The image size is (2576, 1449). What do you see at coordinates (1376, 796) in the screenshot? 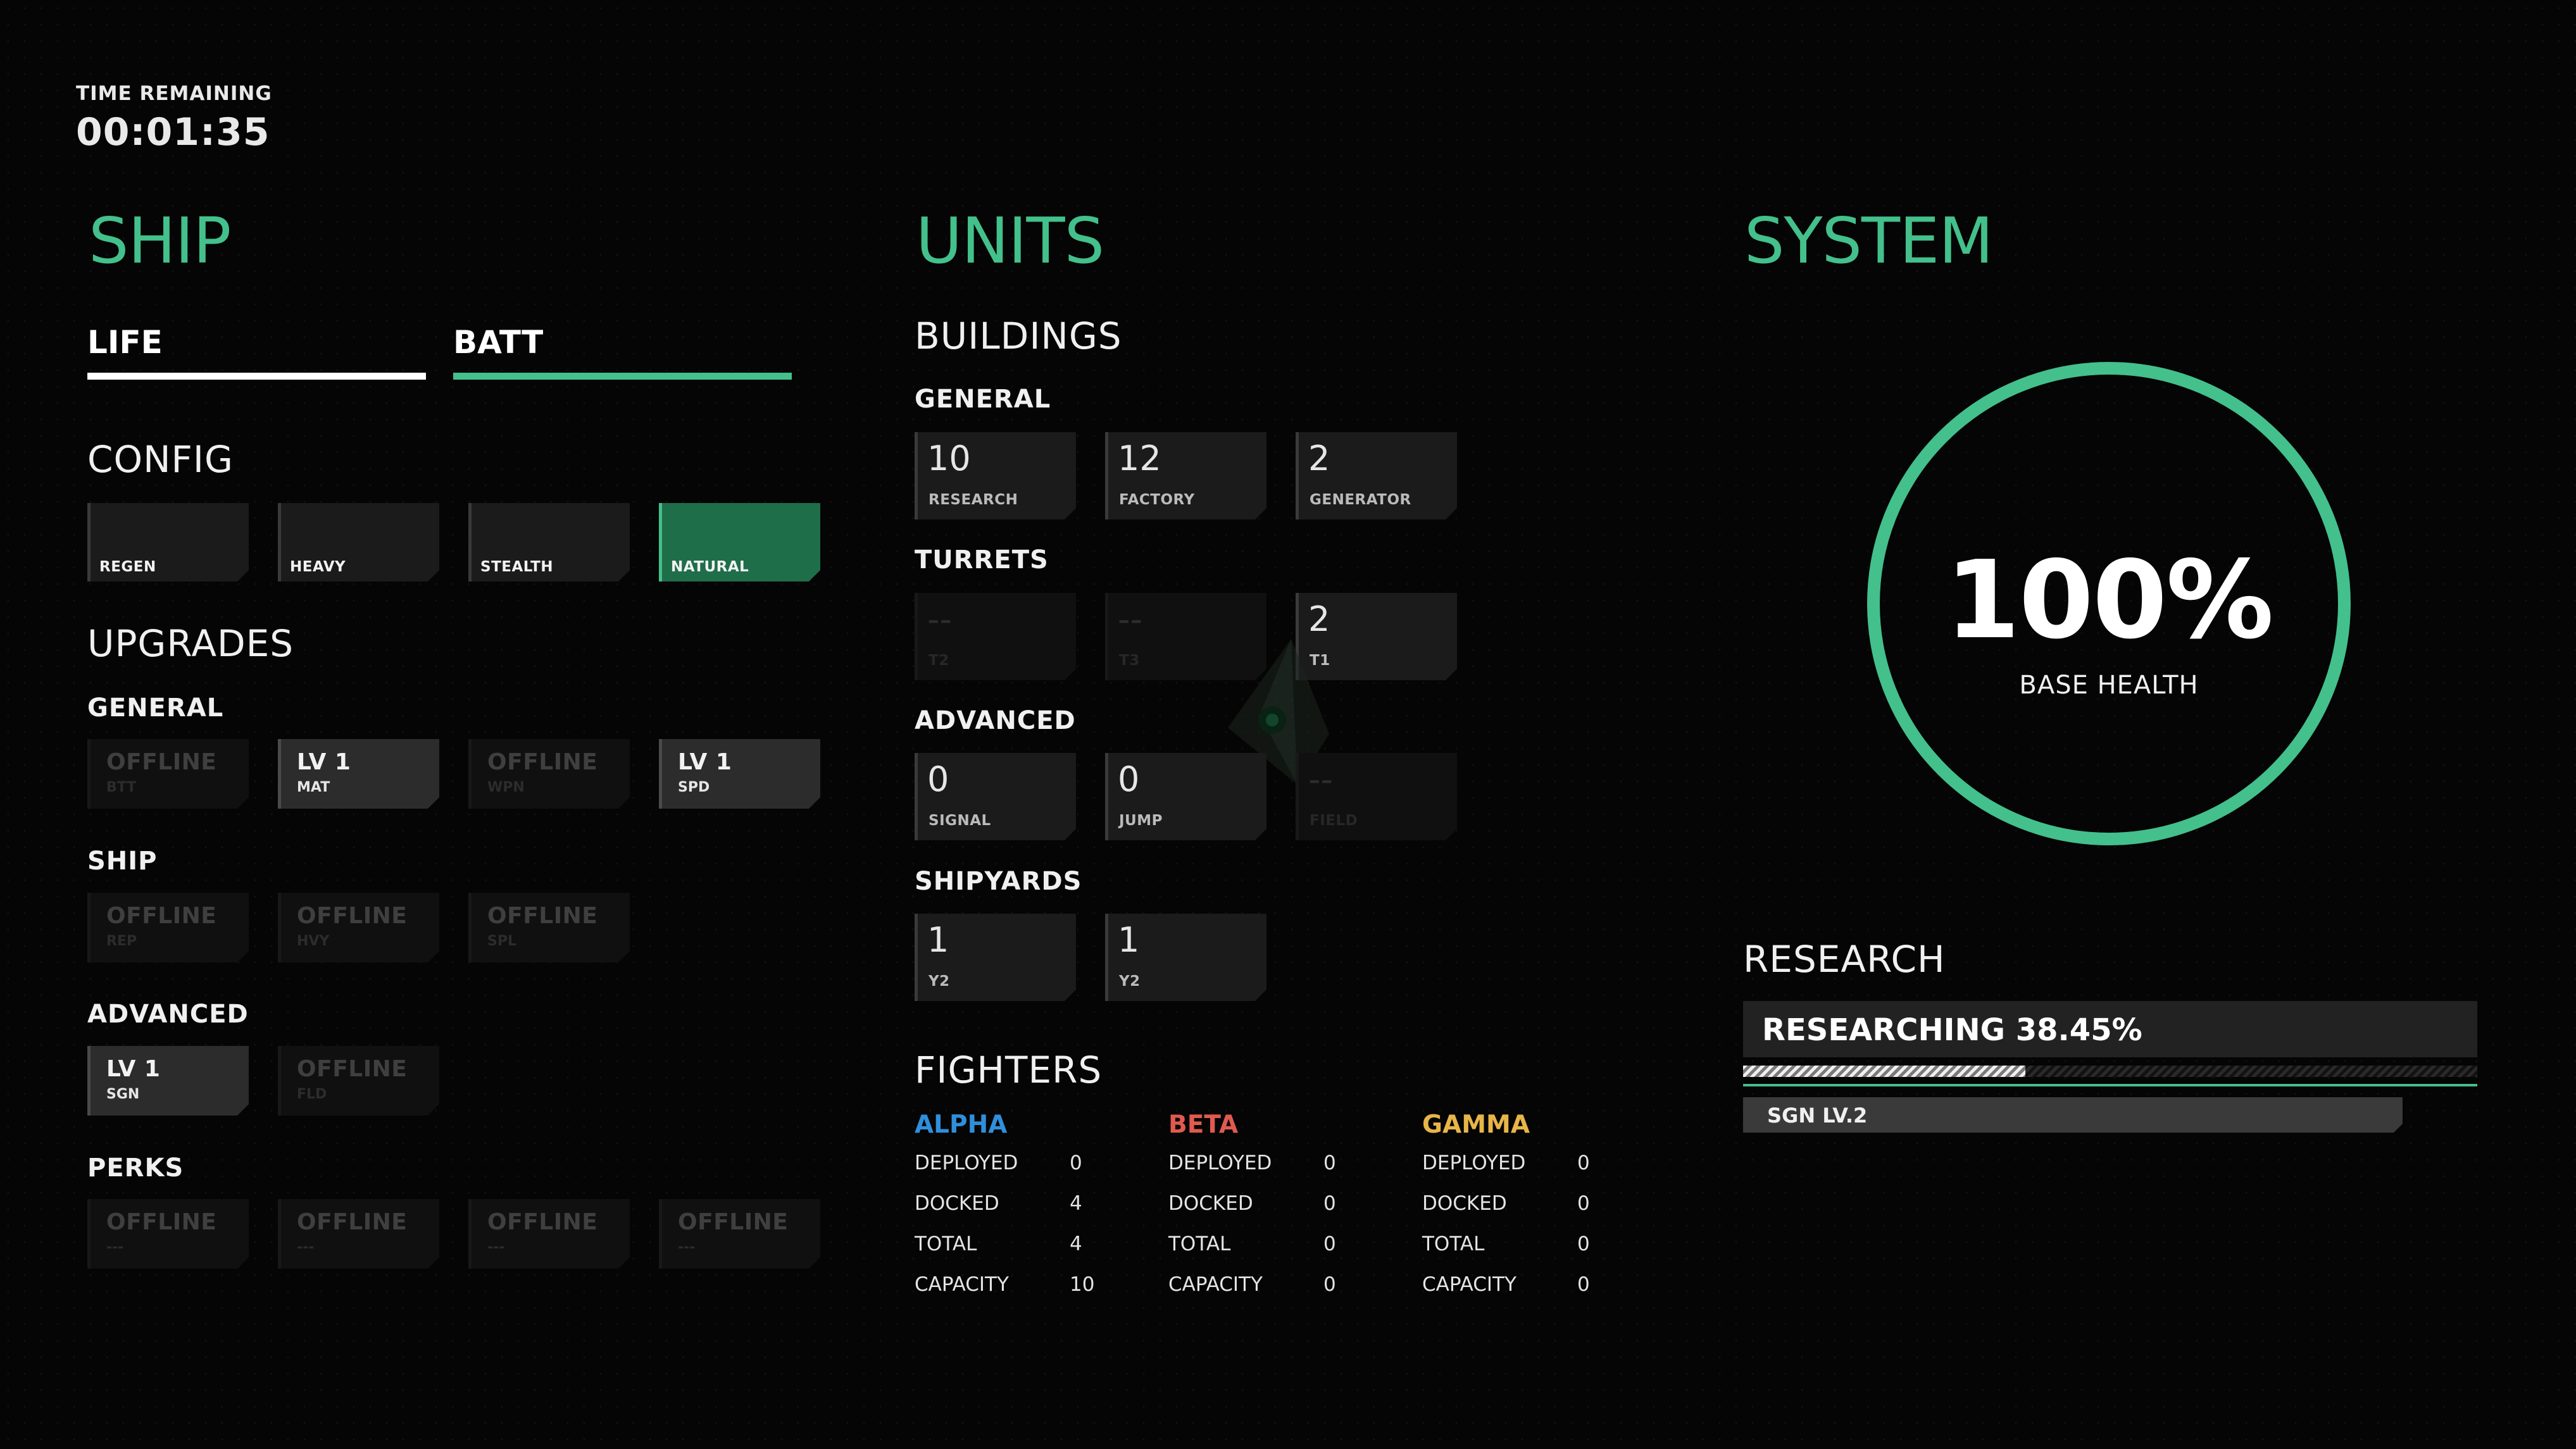
I see `building-tile-field: -- FIELD` at bounding box center [1376, 796].